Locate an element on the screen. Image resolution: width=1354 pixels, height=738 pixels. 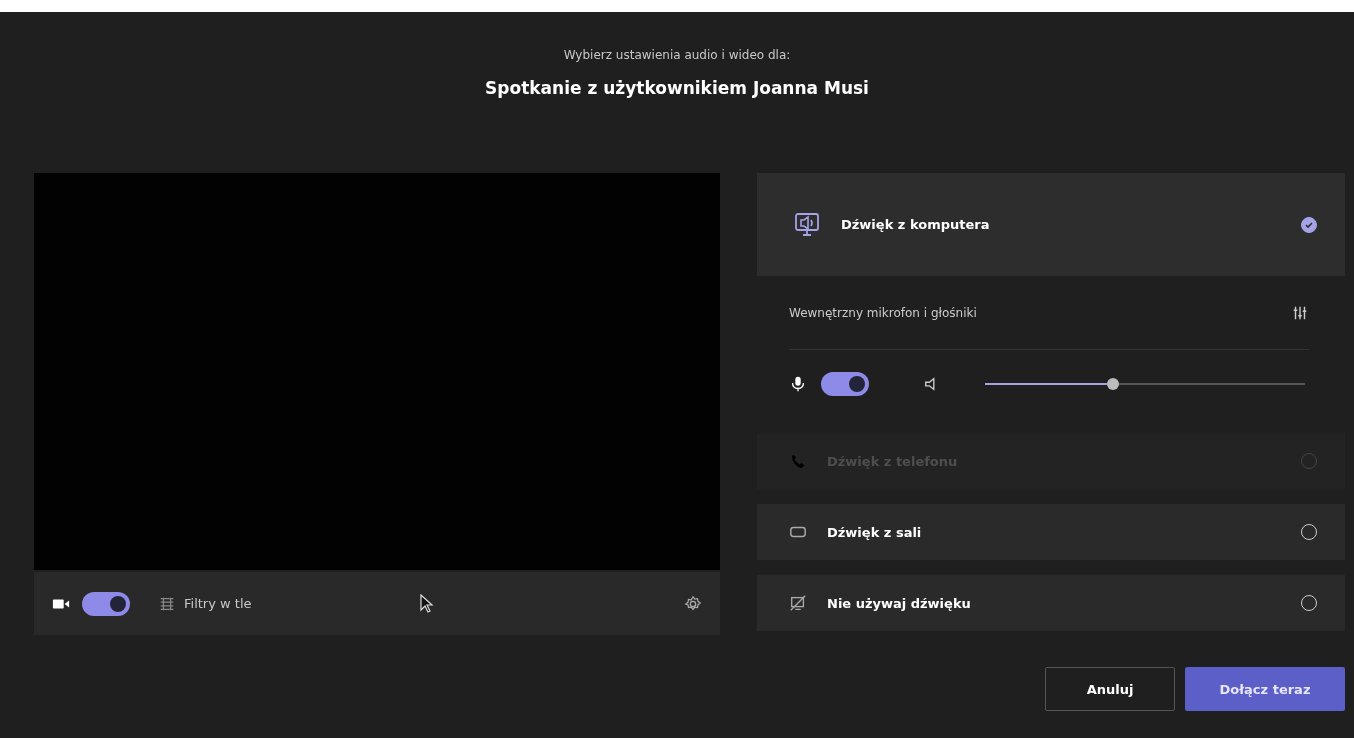
microphone-toggle is located at coordinates (845, 384).